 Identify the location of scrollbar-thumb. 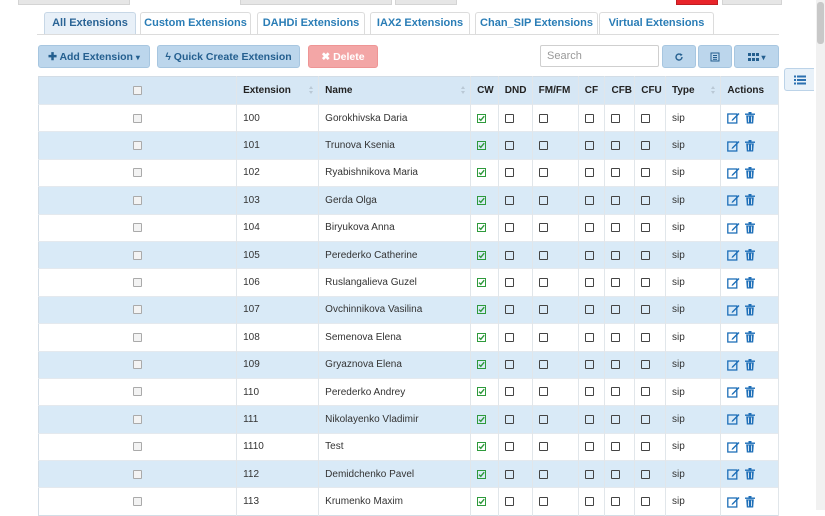
(820, 23).